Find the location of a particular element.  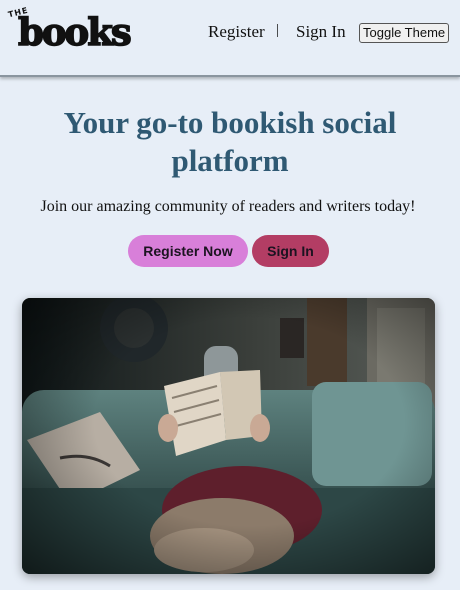

hero-title: Your go-to bookish social platform is located at coordinates (230, 141).